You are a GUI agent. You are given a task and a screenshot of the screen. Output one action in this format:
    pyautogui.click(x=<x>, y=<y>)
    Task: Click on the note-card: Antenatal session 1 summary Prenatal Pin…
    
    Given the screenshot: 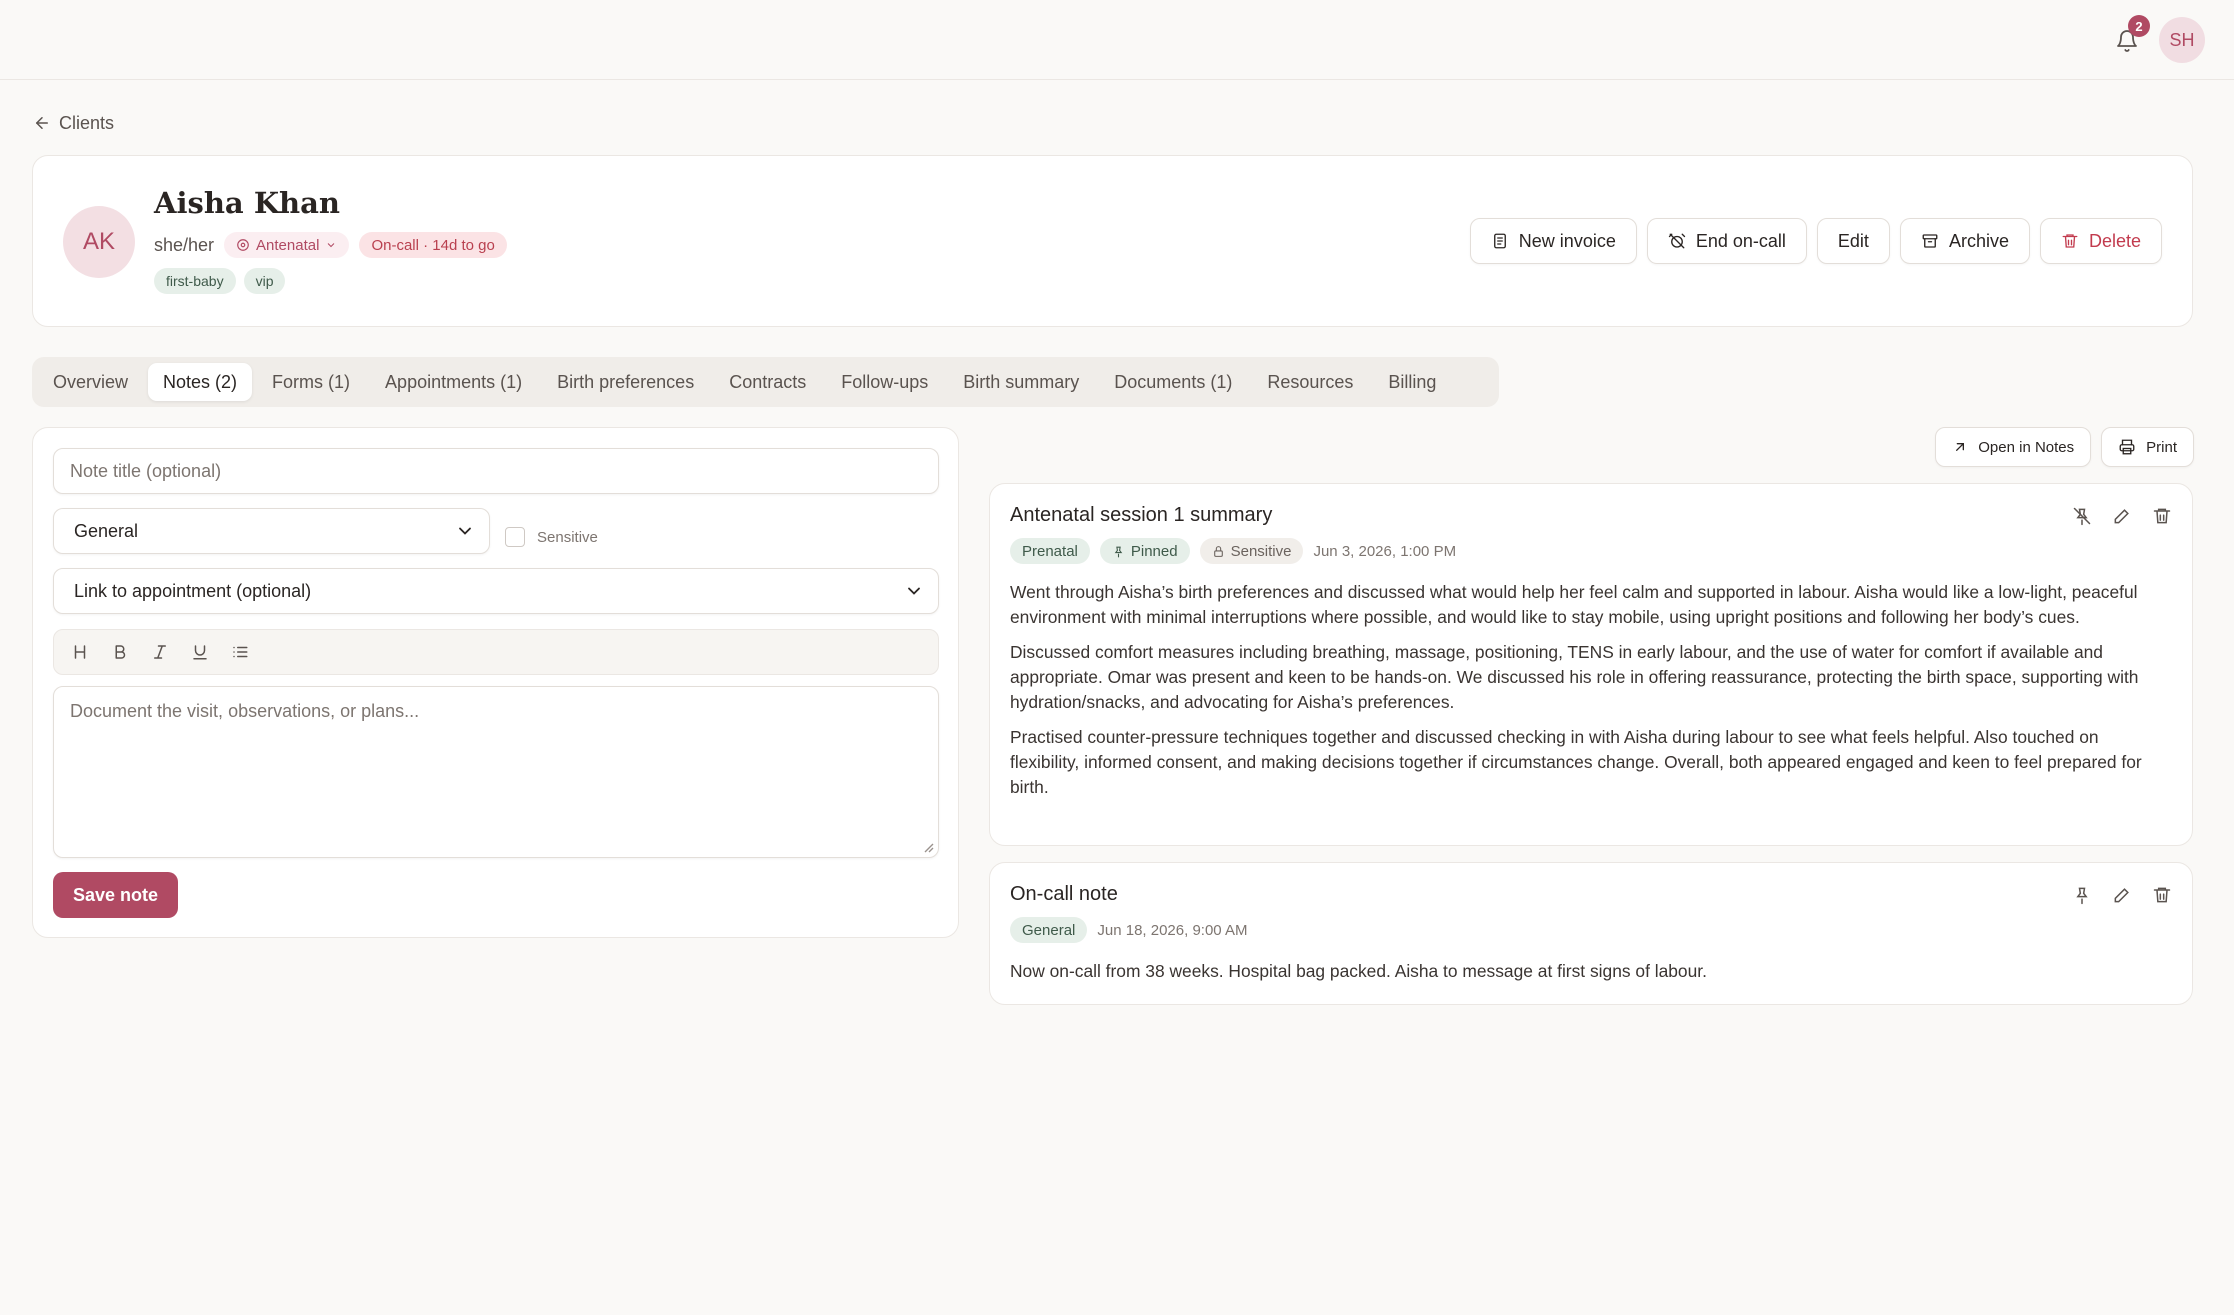 What is the action you would take?
    pyautogui.click(x=1591, y=664)
    